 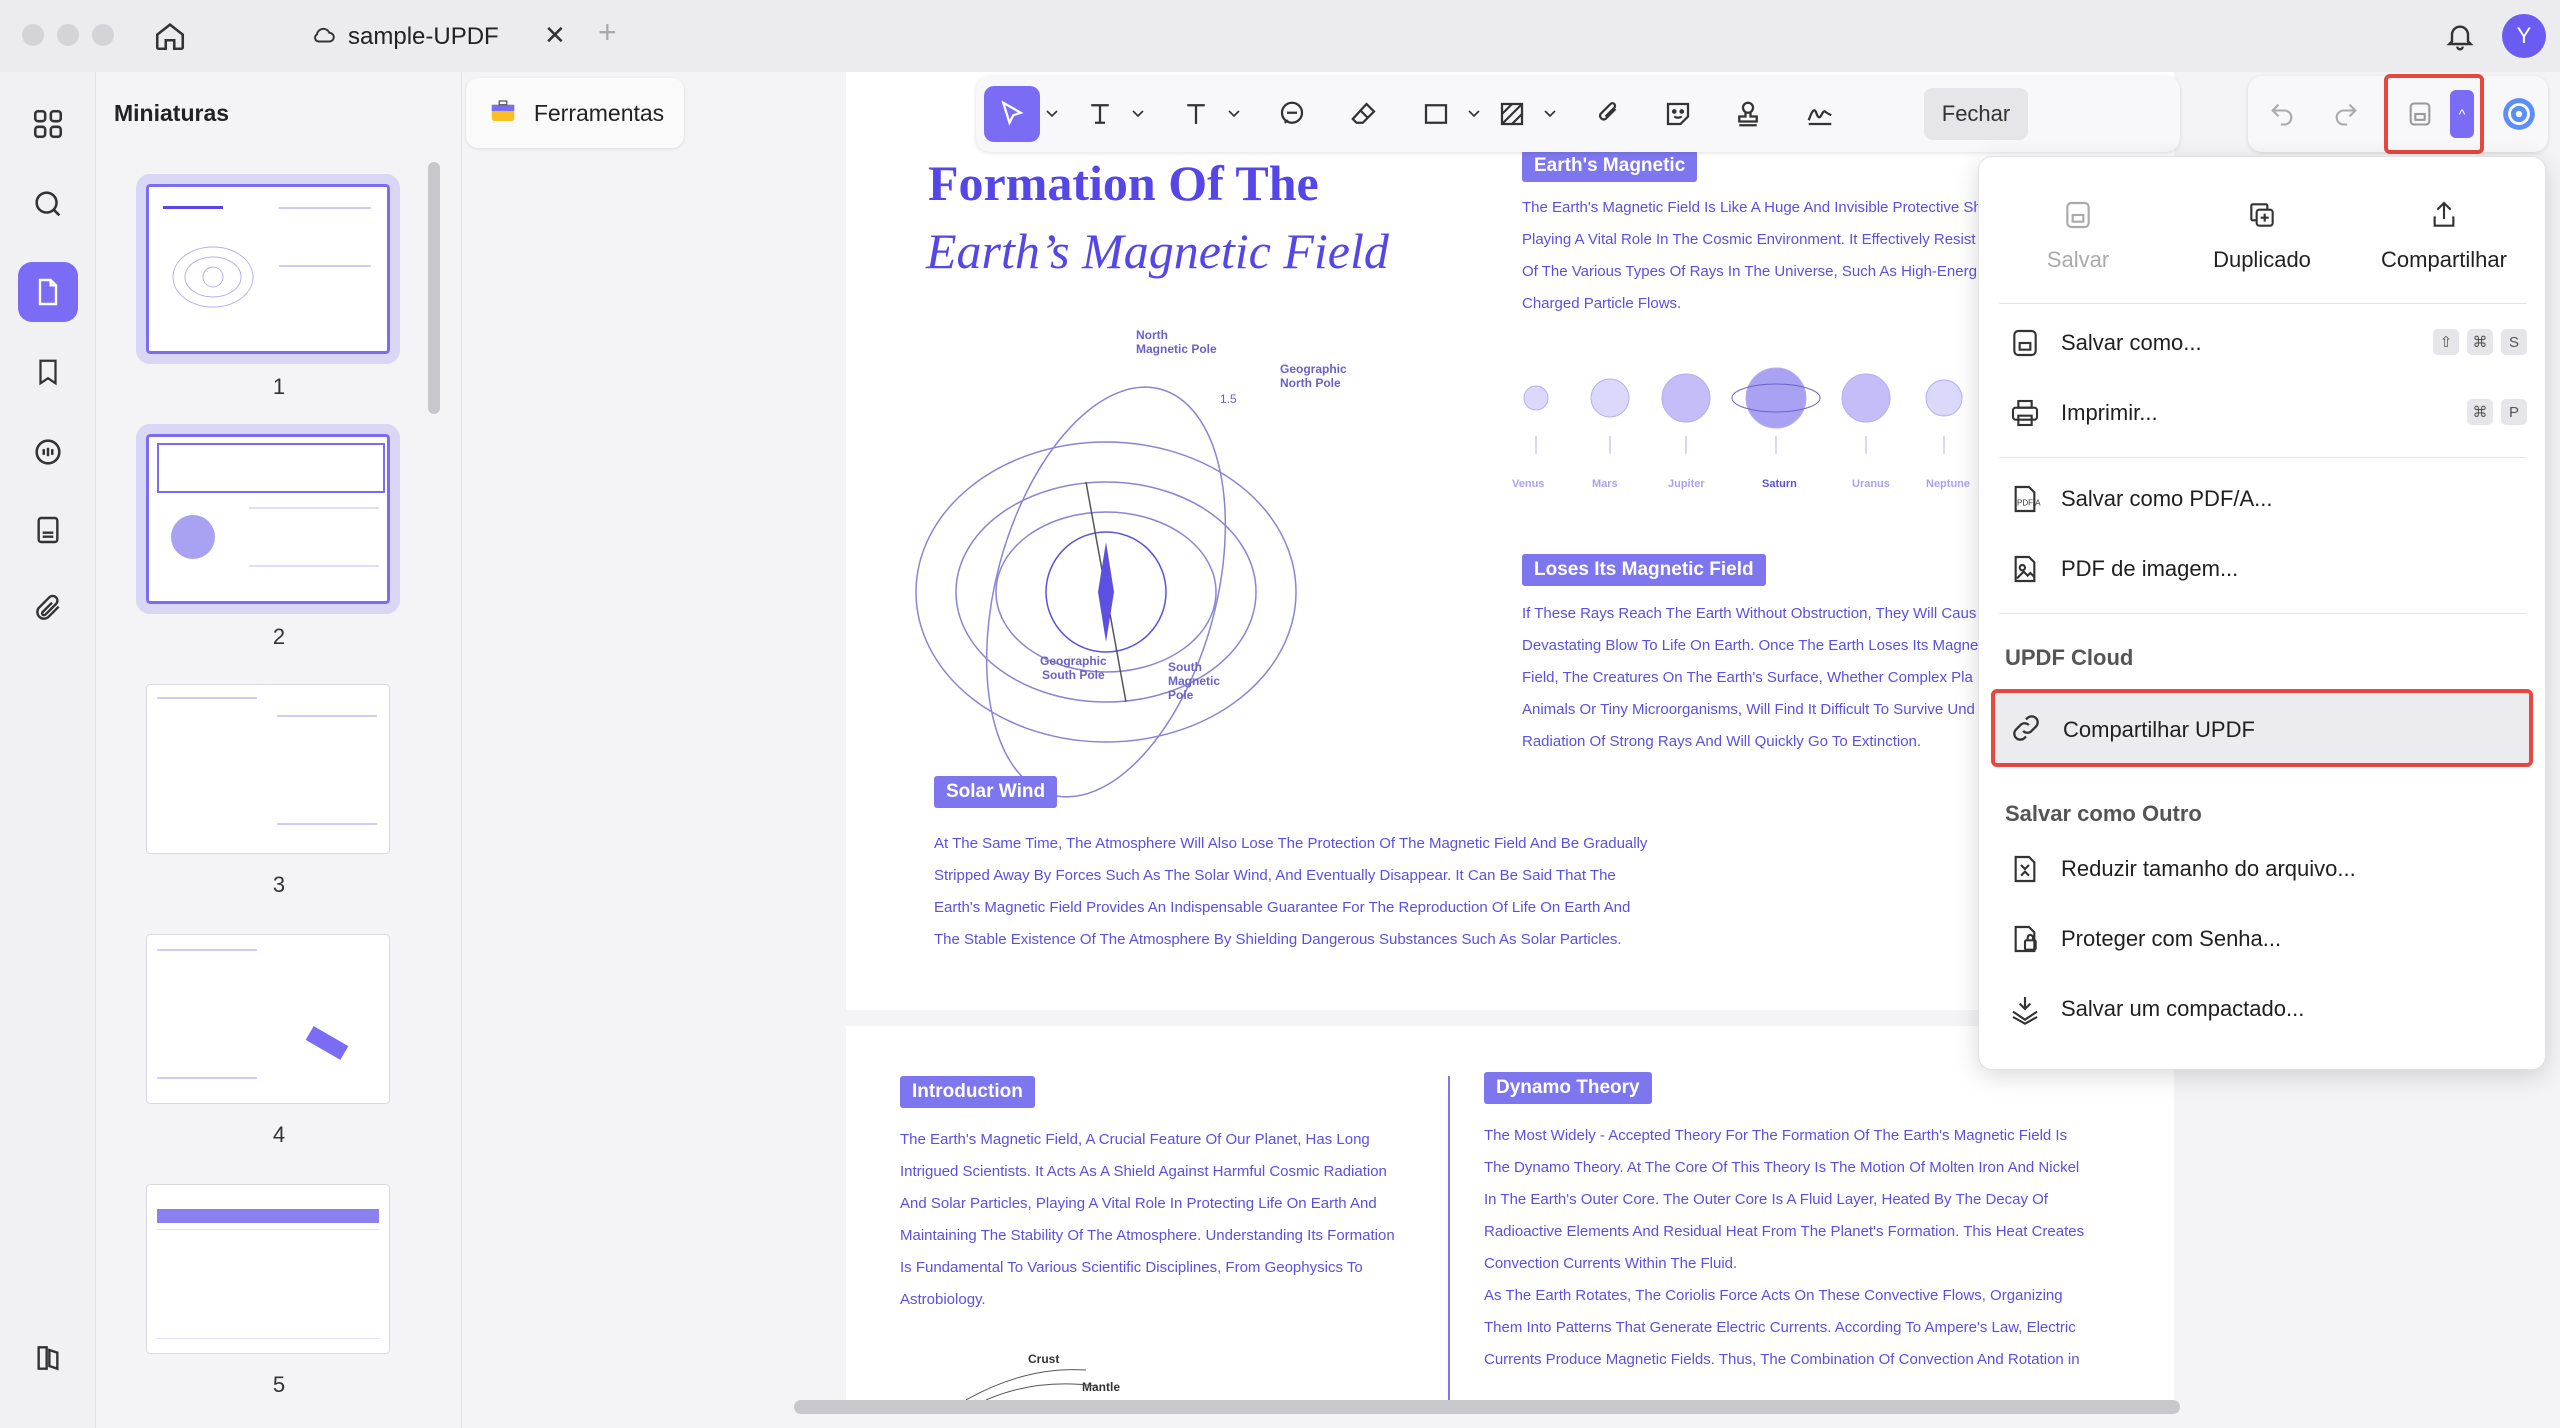 What do you see at coordinates (1292, 114) in the screenshot?
I see `comment-icon` at bounding box center [1292, 114].